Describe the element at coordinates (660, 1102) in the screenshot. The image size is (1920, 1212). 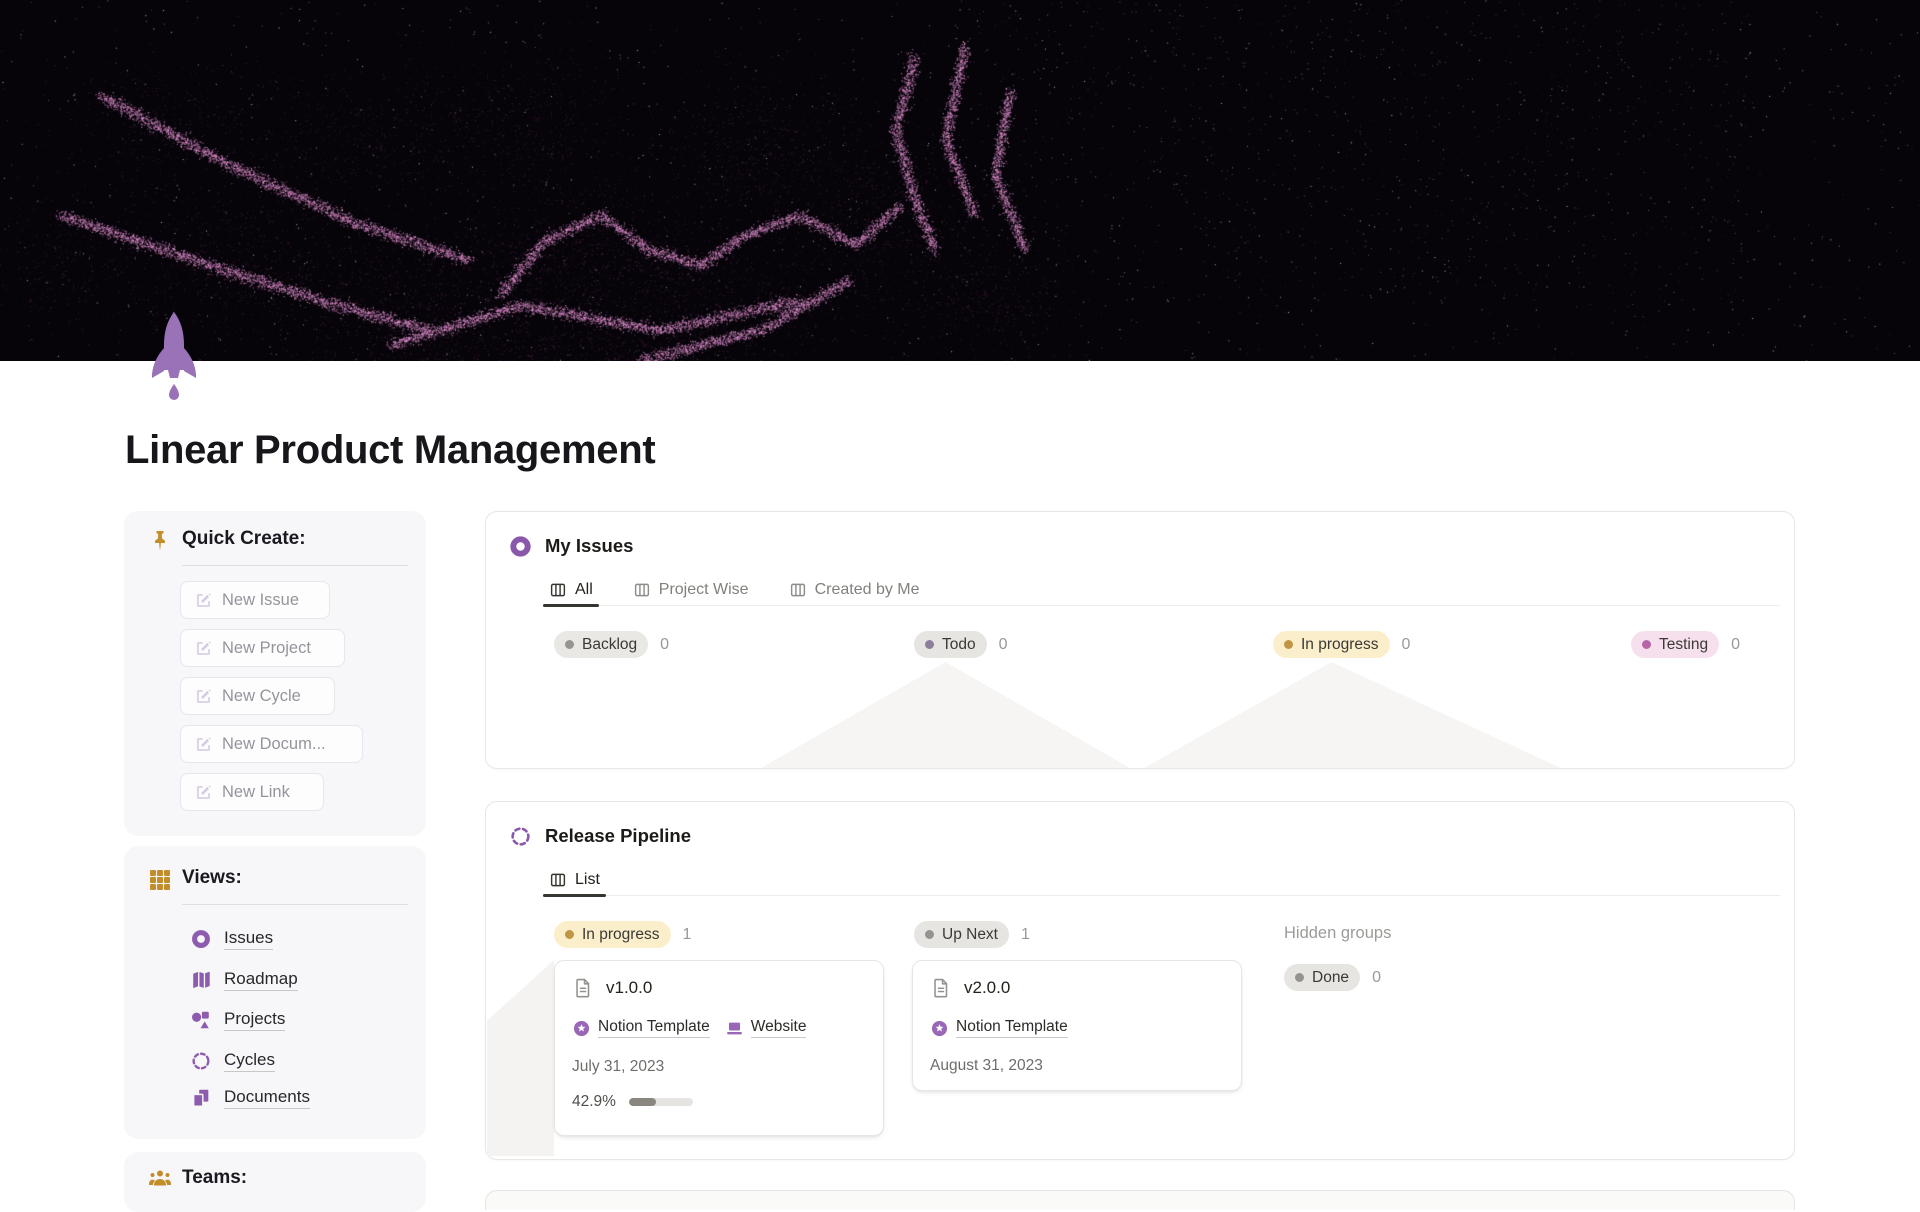
I see `progress-bar-track` at that location.